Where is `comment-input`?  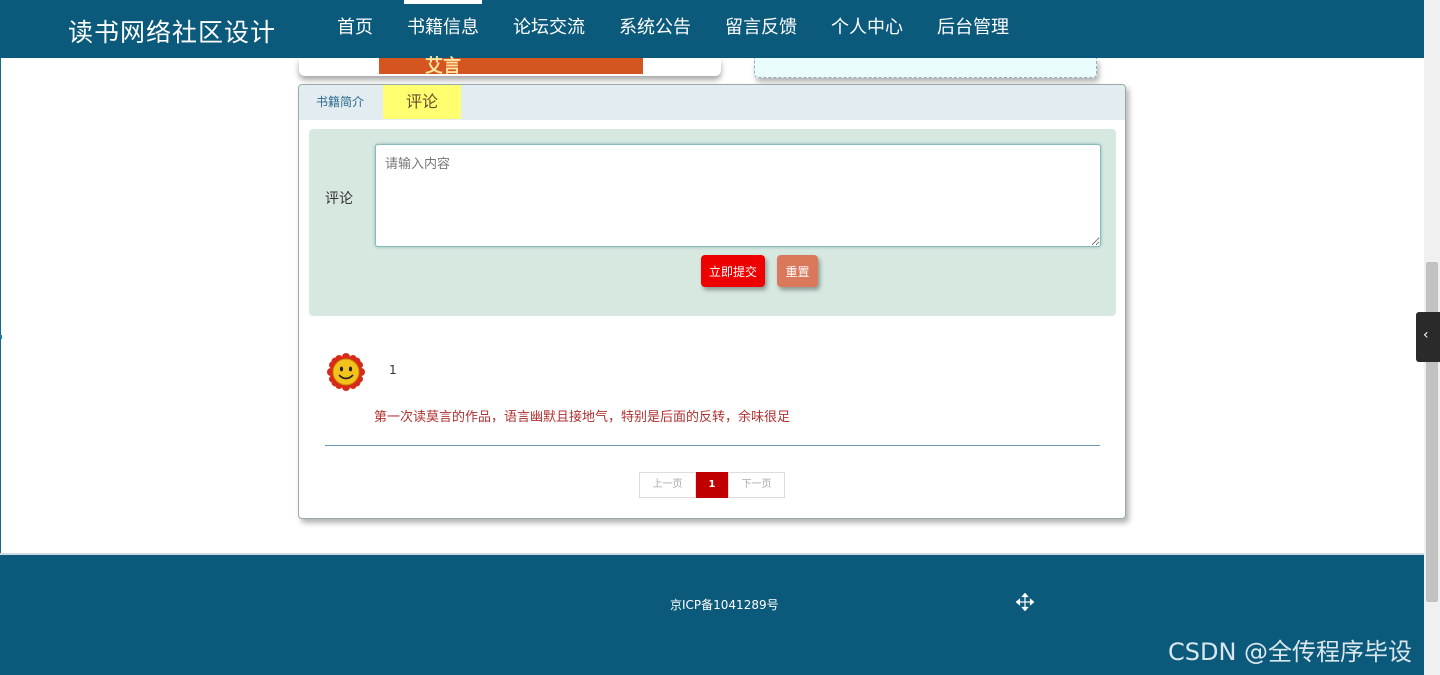 comment-input is located at coordinates (738, 195).